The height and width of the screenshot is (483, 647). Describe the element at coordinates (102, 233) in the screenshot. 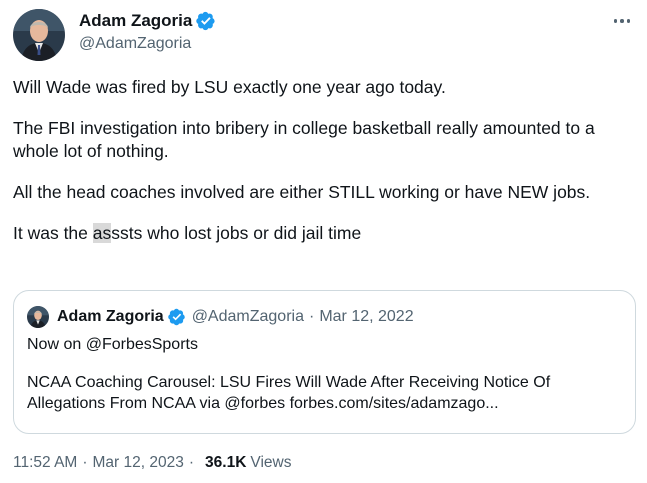

I see `text-selection-highlight: as` at that location.